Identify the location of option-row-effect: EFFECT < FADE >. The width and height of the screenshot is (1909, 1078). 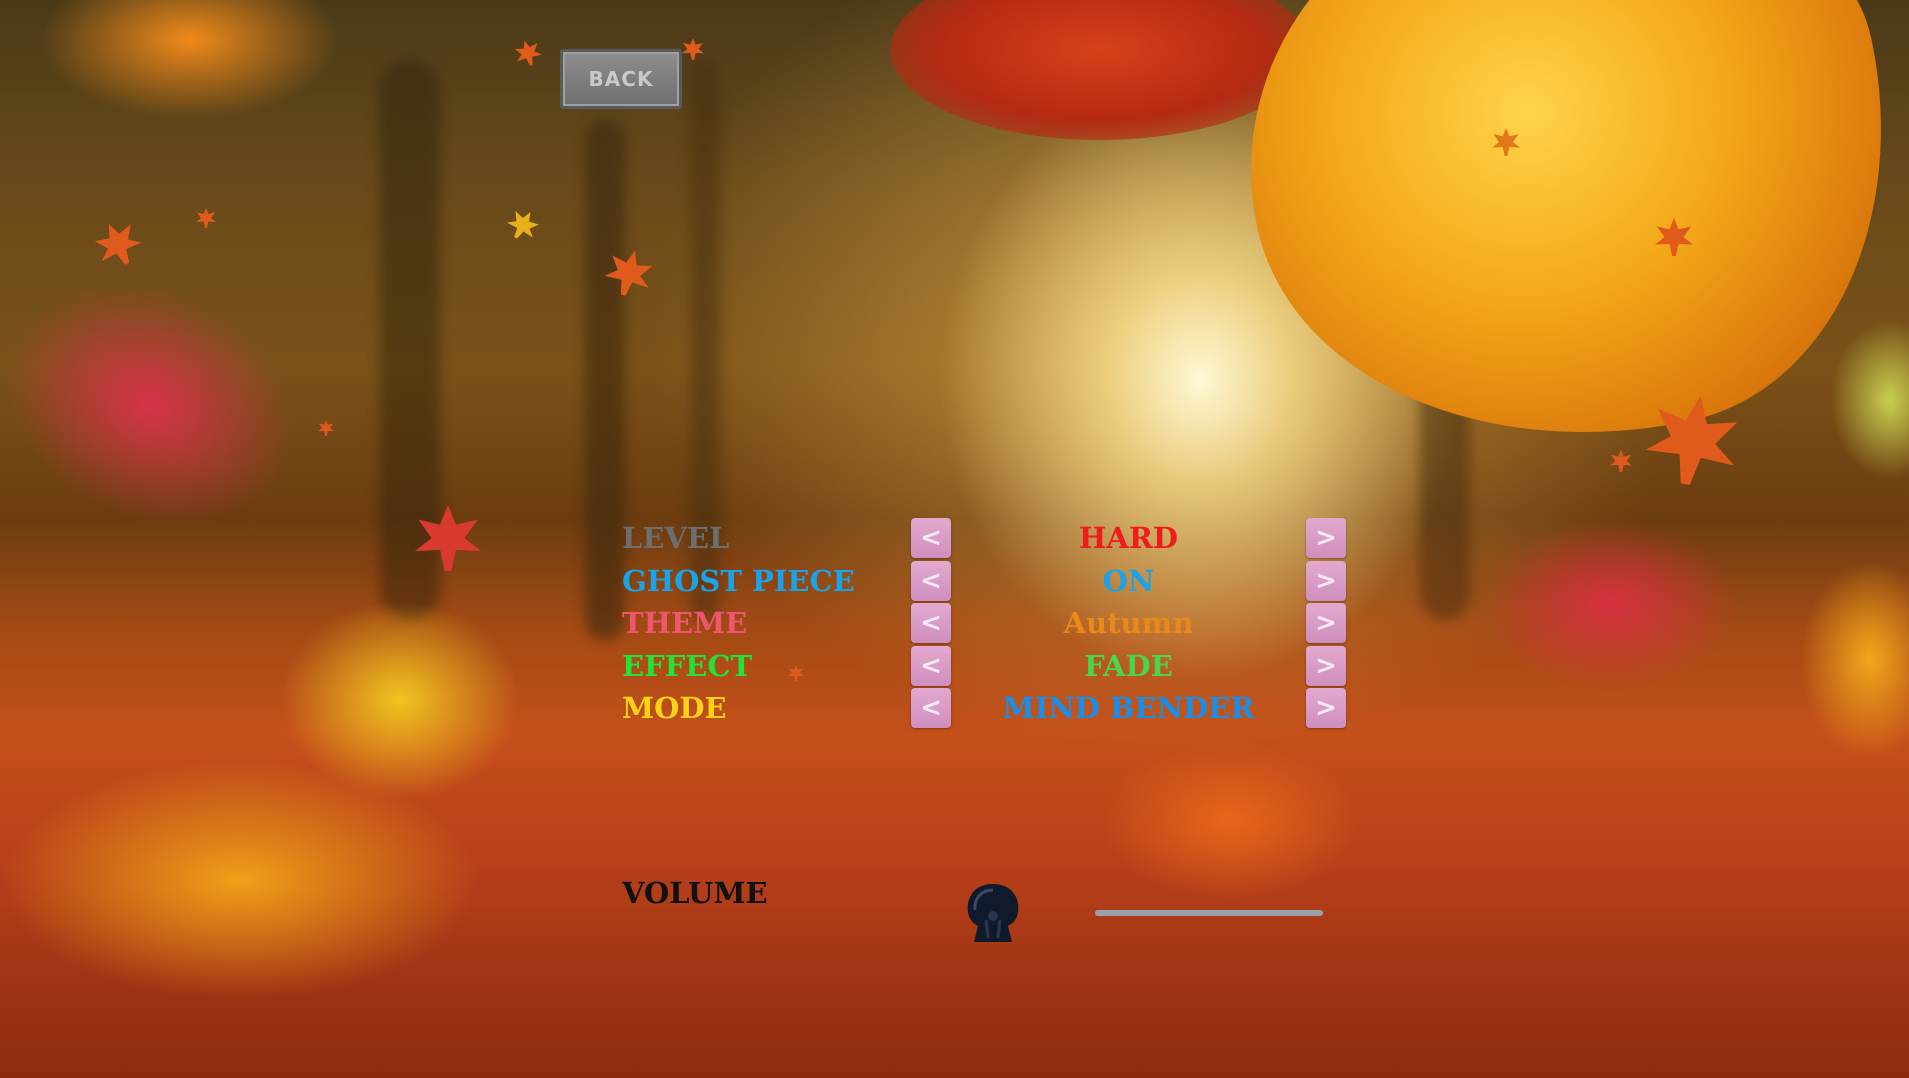
(954, 666).